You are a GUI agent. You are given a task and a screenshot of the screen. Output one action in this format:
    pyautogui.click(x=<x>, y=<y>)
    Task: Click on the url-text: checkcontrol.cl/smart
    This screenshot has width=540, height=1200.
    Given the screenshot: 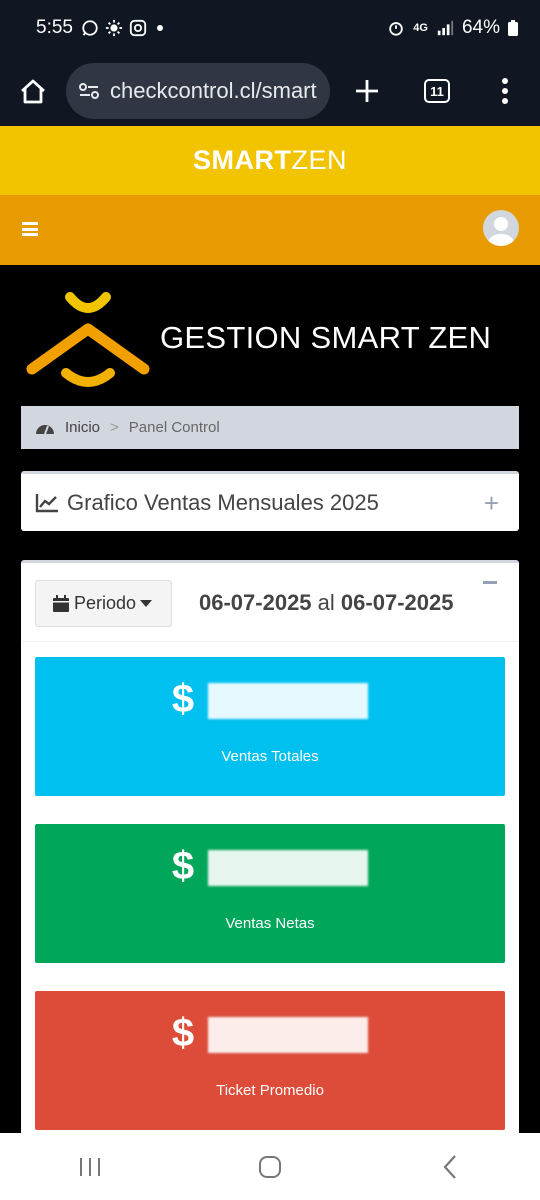 What is the action you would take?
    pyautogui.click(x=213, y=90)
    